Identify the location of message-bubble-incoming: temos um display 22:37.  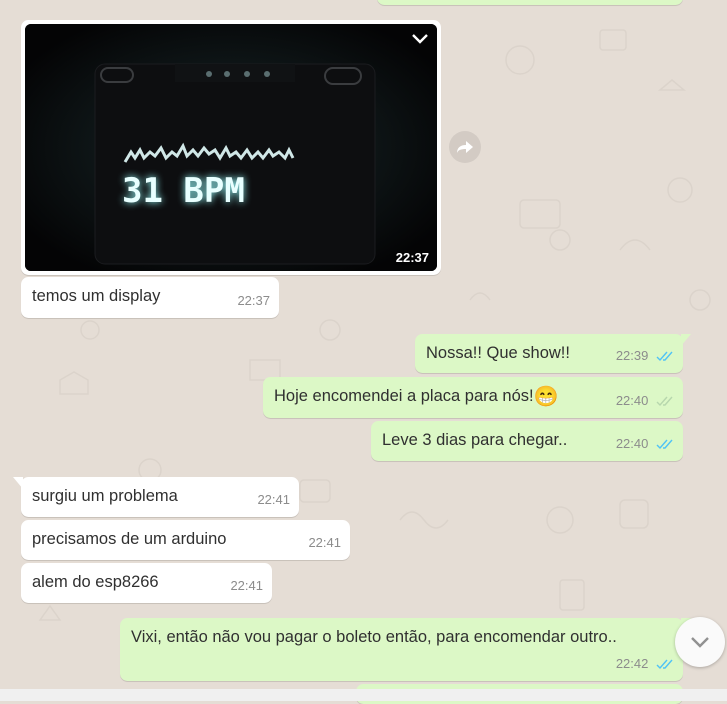
(150, 297).